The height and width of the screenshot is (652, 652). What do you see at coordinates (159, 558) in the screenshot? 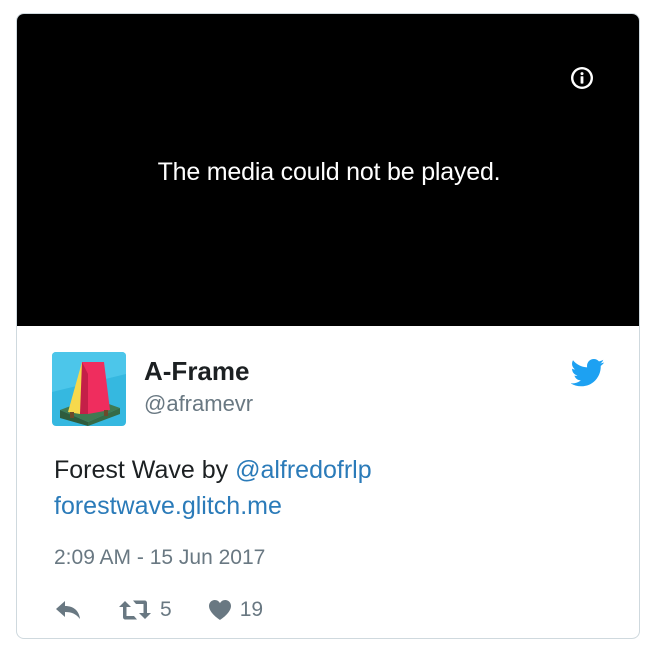
I see `tweet-timestamp: 2:09 AM - 15 Jun 2017` at bounding box center [159, 558].